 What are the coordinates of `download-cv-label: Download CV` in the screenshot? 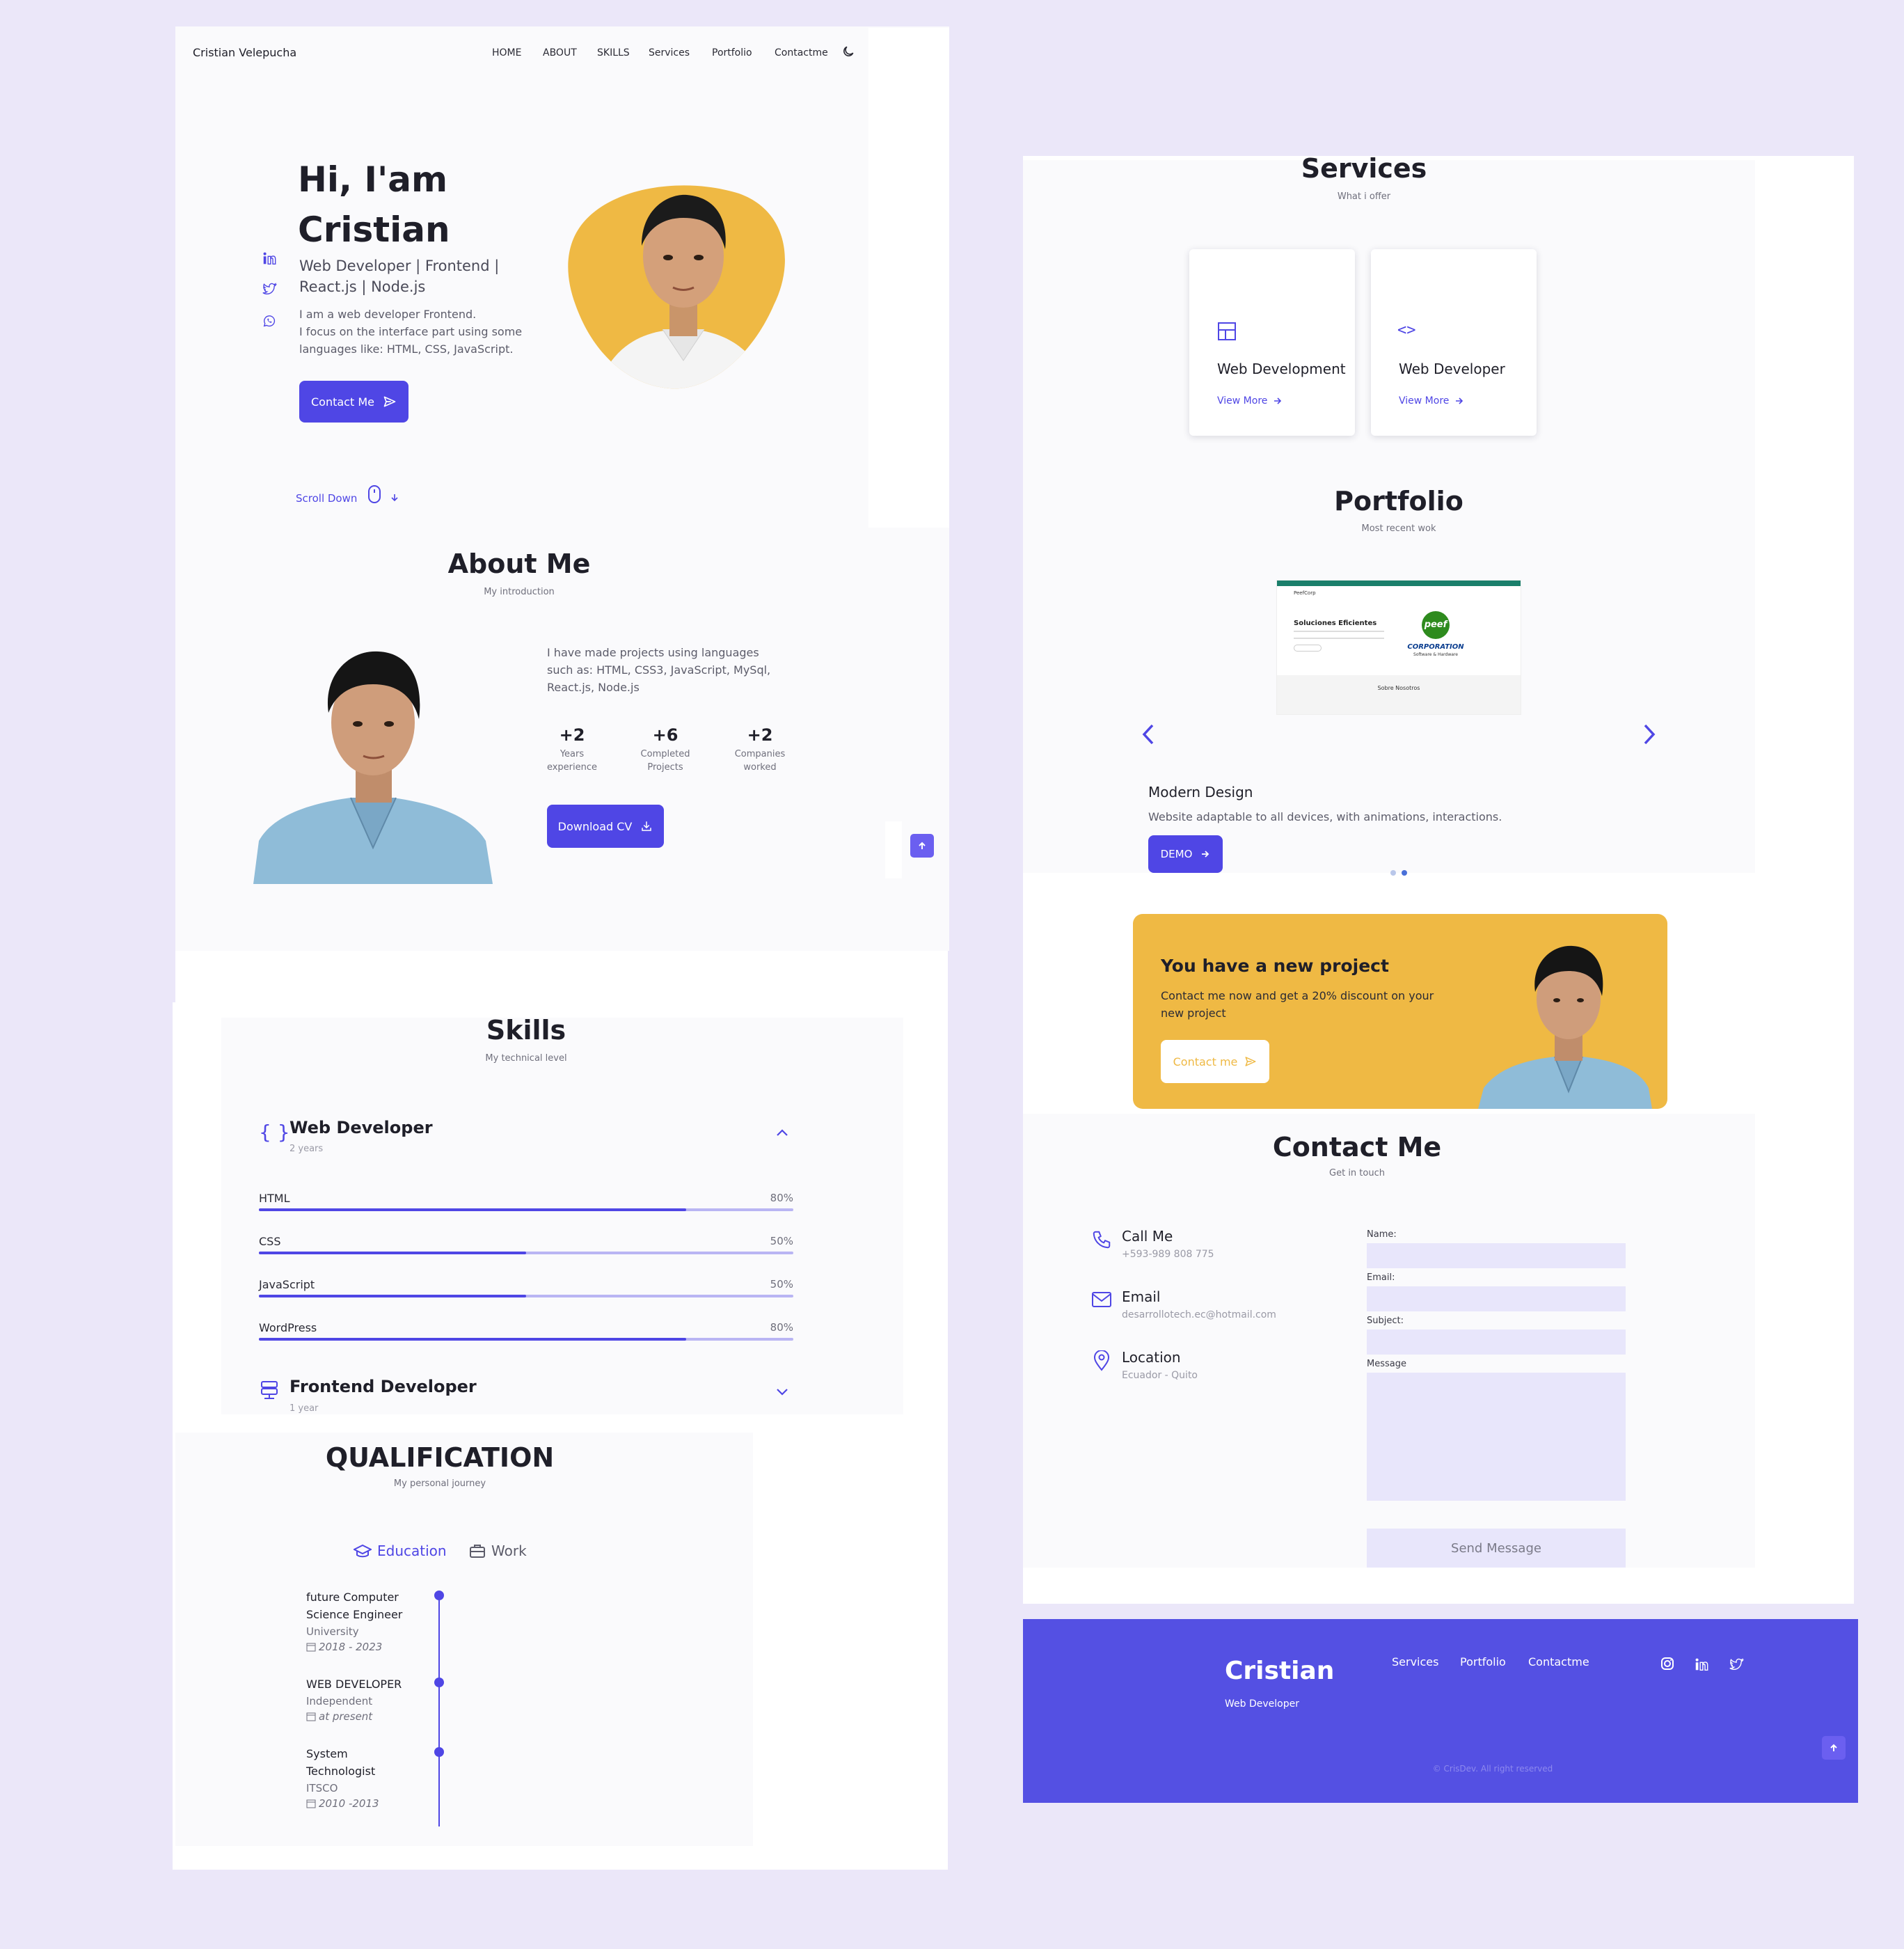 It's located at (595, 826).